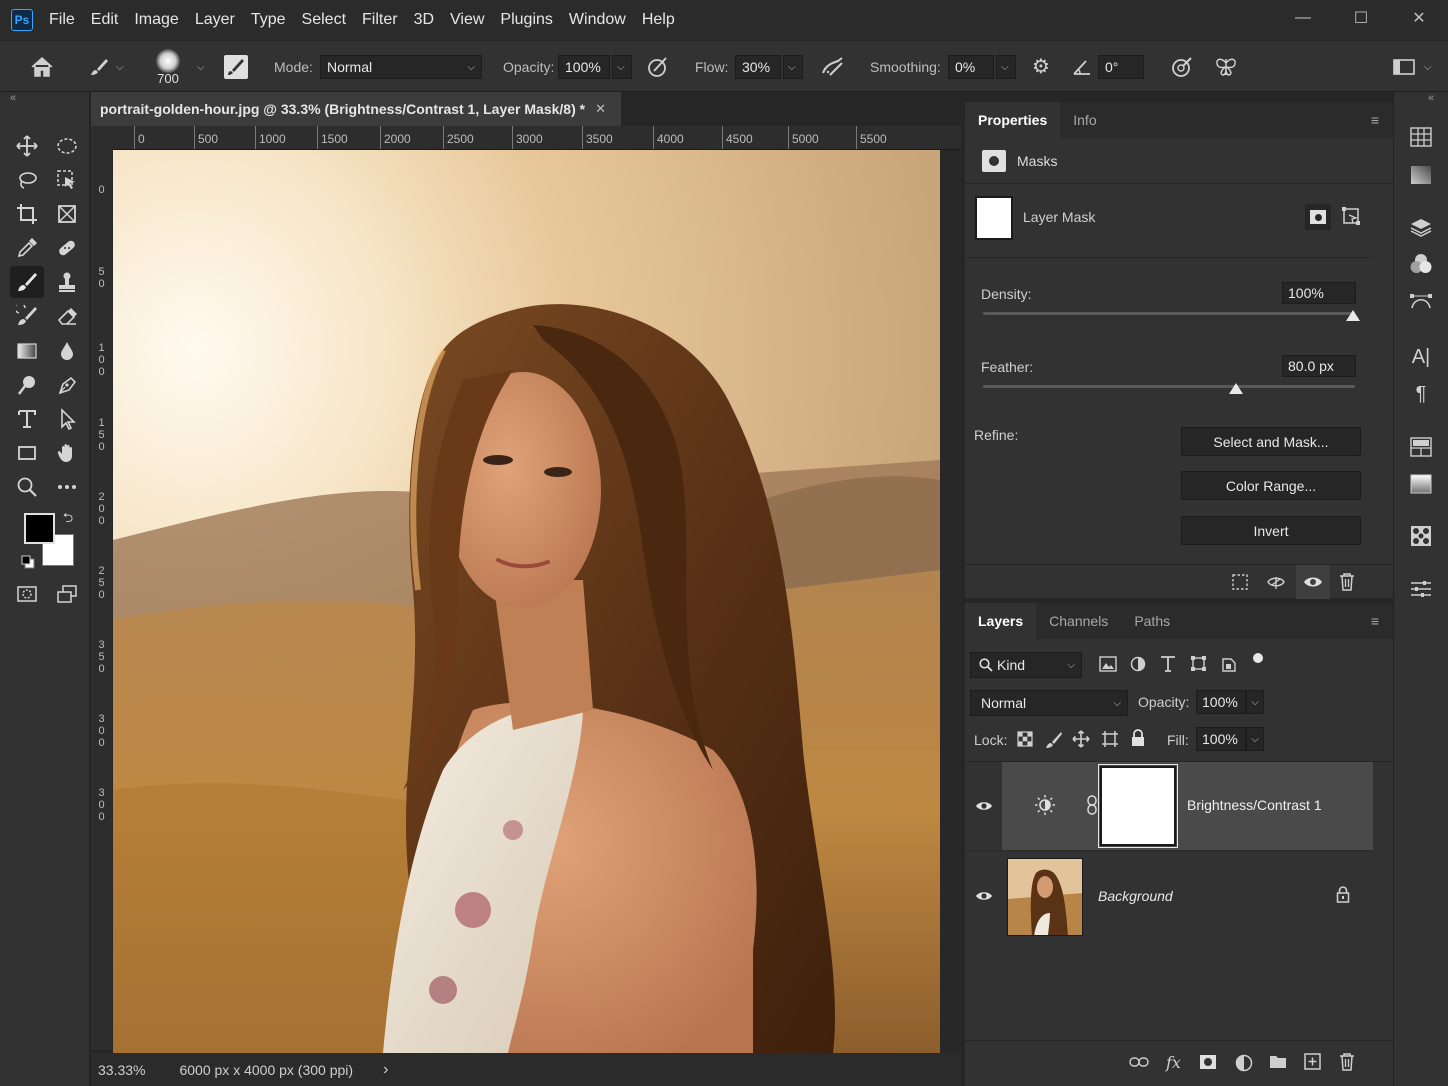 The height and width of the screenshot is (1086, 1448). I want to click on fill-input: 100%, so click(1221, 739).